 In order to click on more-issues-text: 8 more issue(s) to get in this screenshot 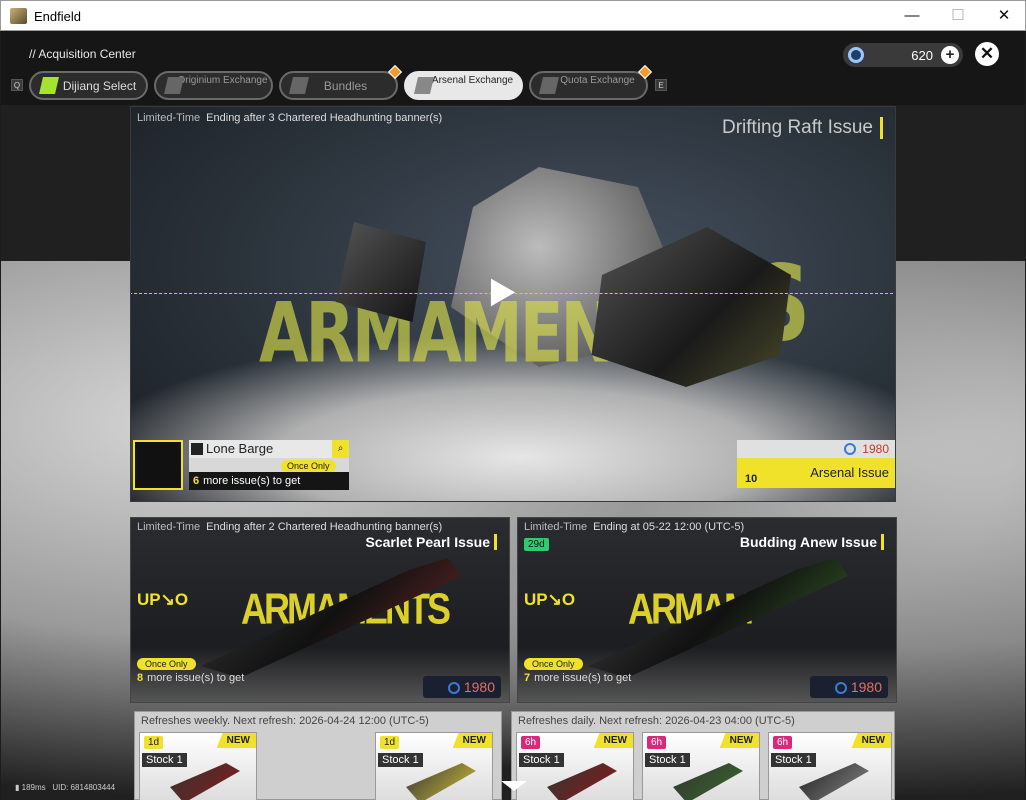, I will do `click(191, 678)`.